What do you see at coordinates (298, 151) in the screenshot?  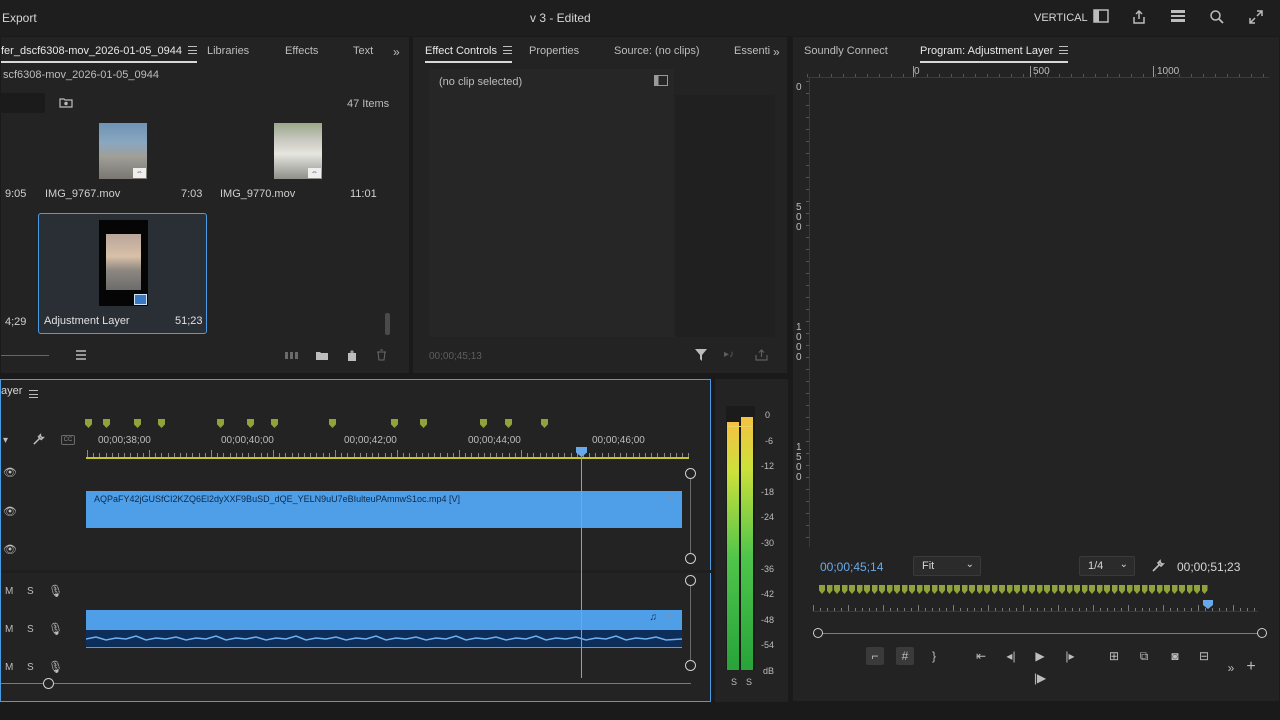 I see `clip-thumbnail-img9770: ⇔` at bounding box center [298, 151].